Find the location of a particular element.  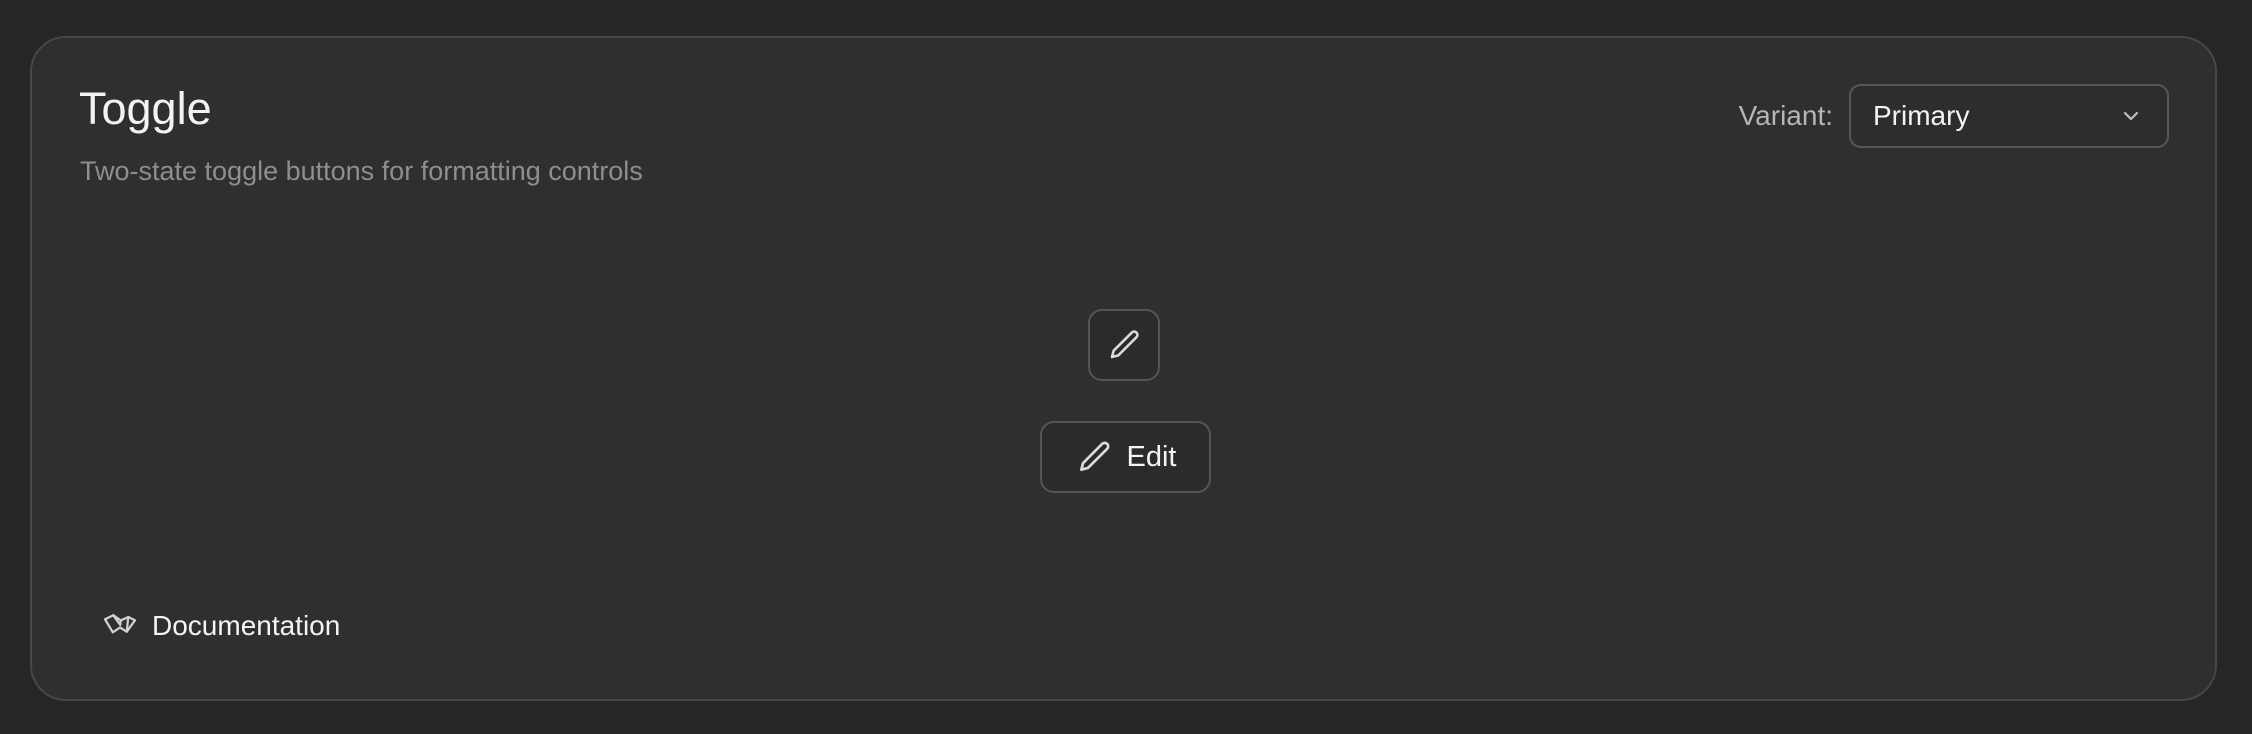

variant-control: Variant: Primary is located at coordinates (1954, 116).